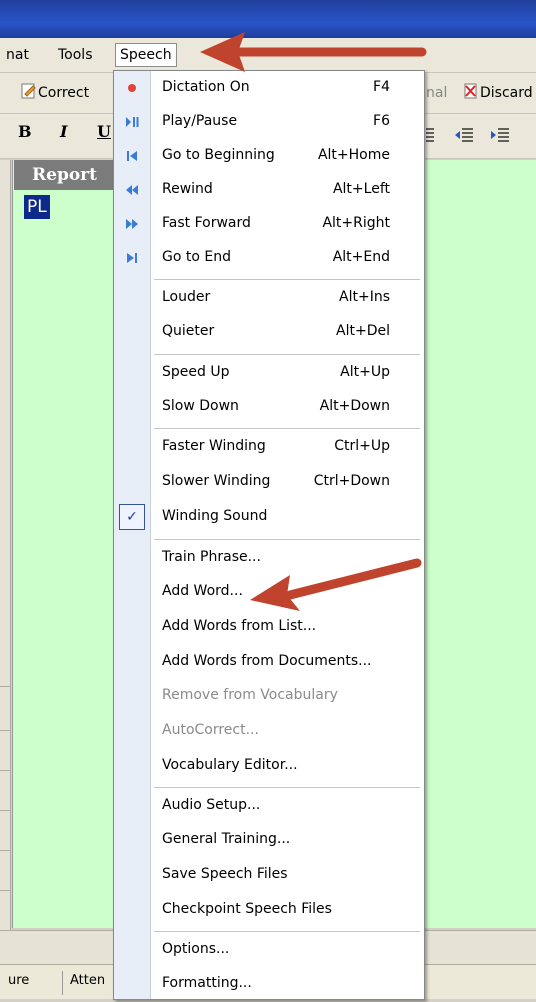  What do you see at coordinates (75, 55) in the screenshot?
I see `menu-tools: Tools` at bounding box center [75, 55].